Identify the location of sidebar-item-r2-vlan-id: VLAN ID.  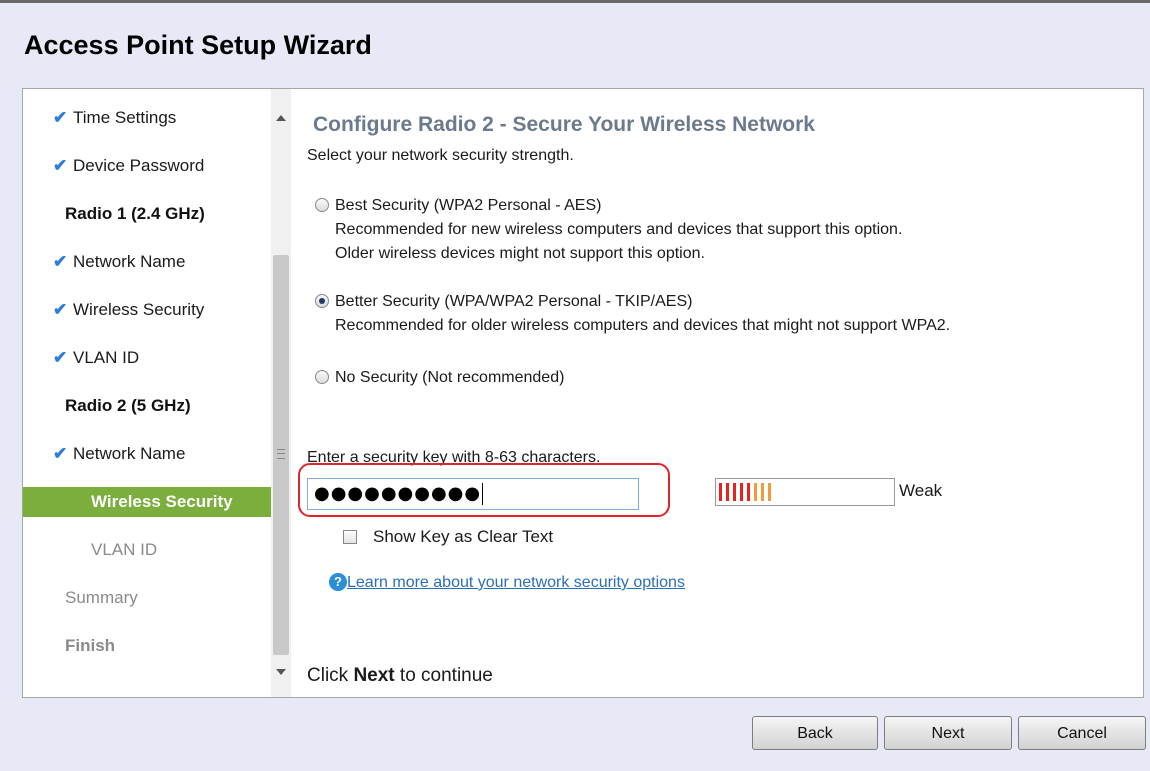
(147, 550).